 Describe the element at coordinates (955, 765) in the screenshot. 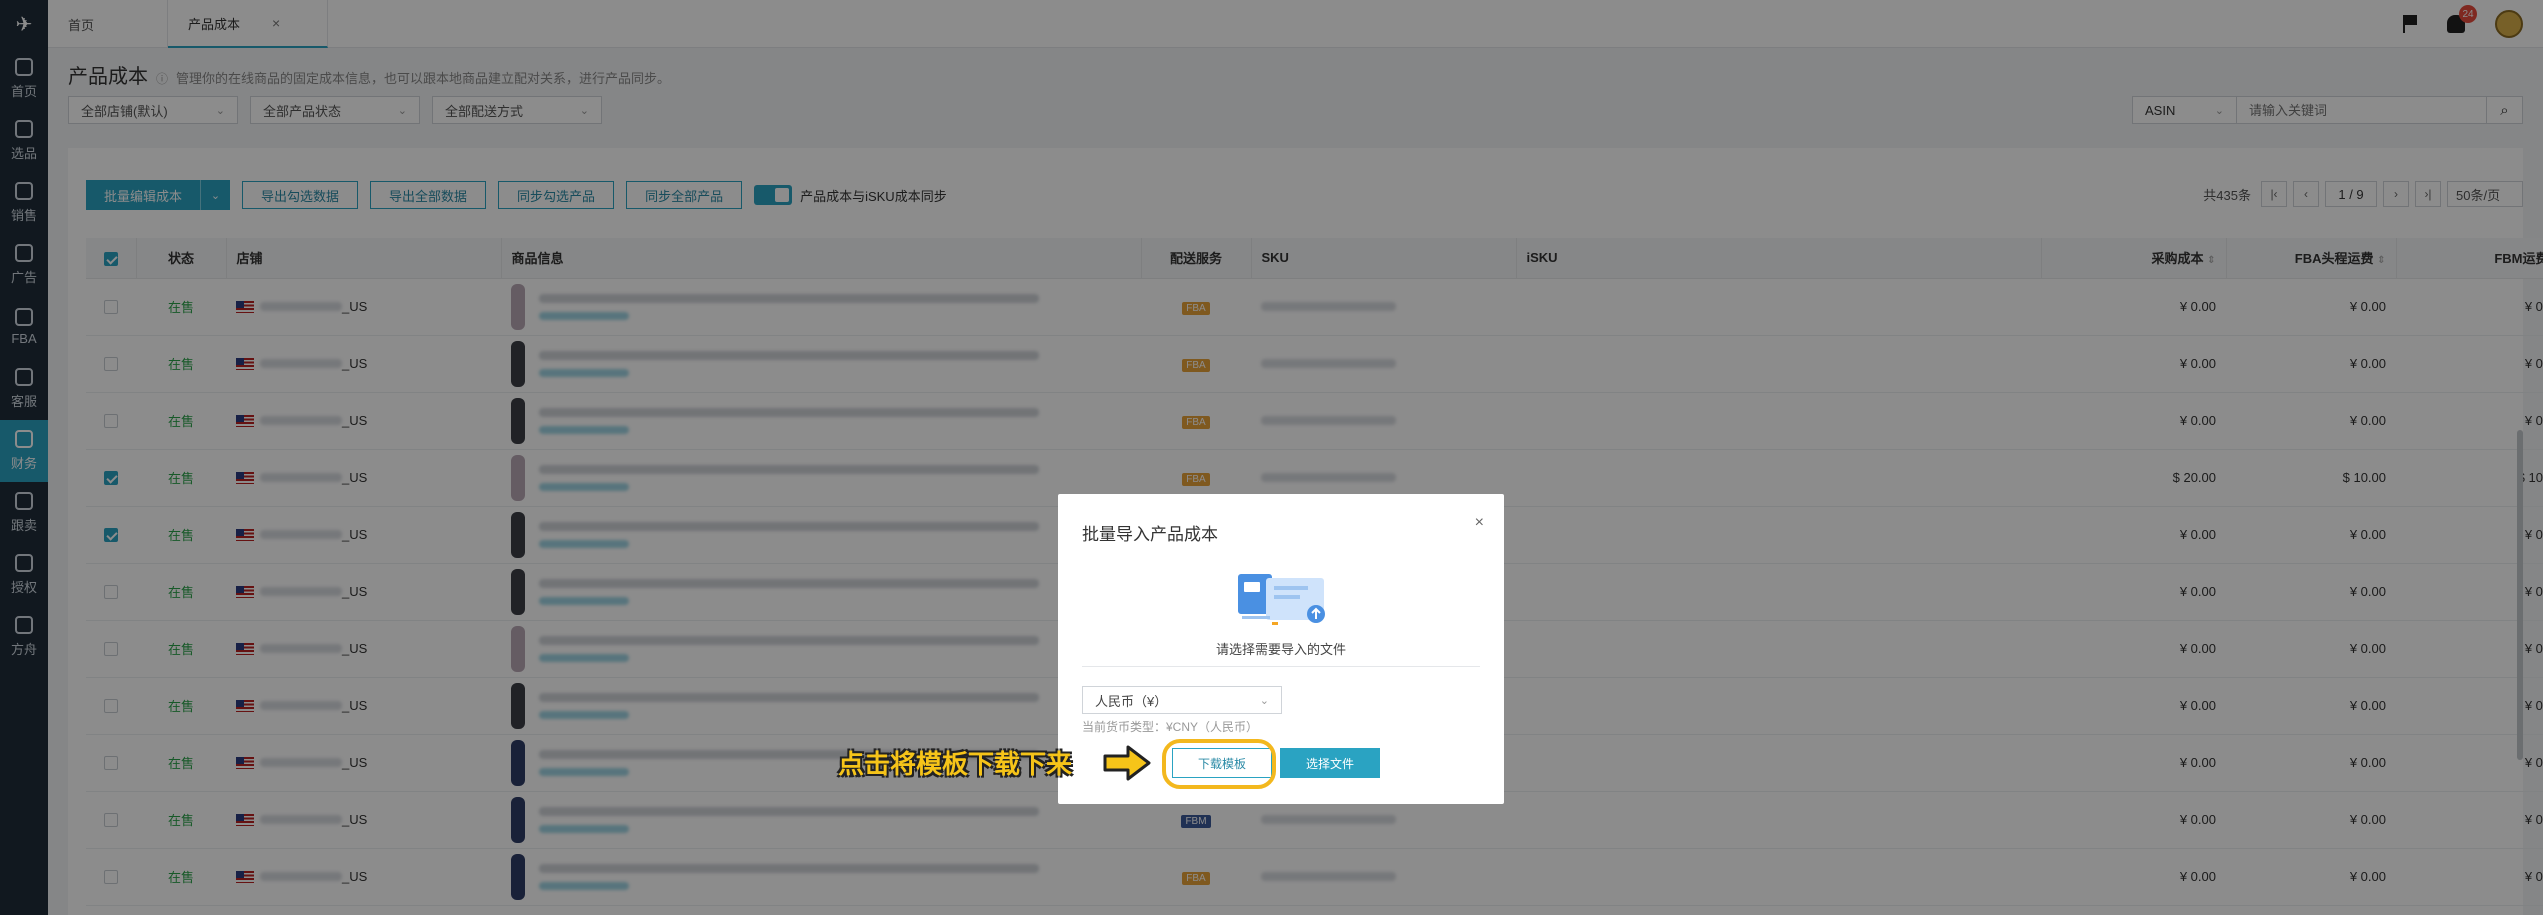

I see `tutorial-annotation: 点击将模板下载下来` at that location.